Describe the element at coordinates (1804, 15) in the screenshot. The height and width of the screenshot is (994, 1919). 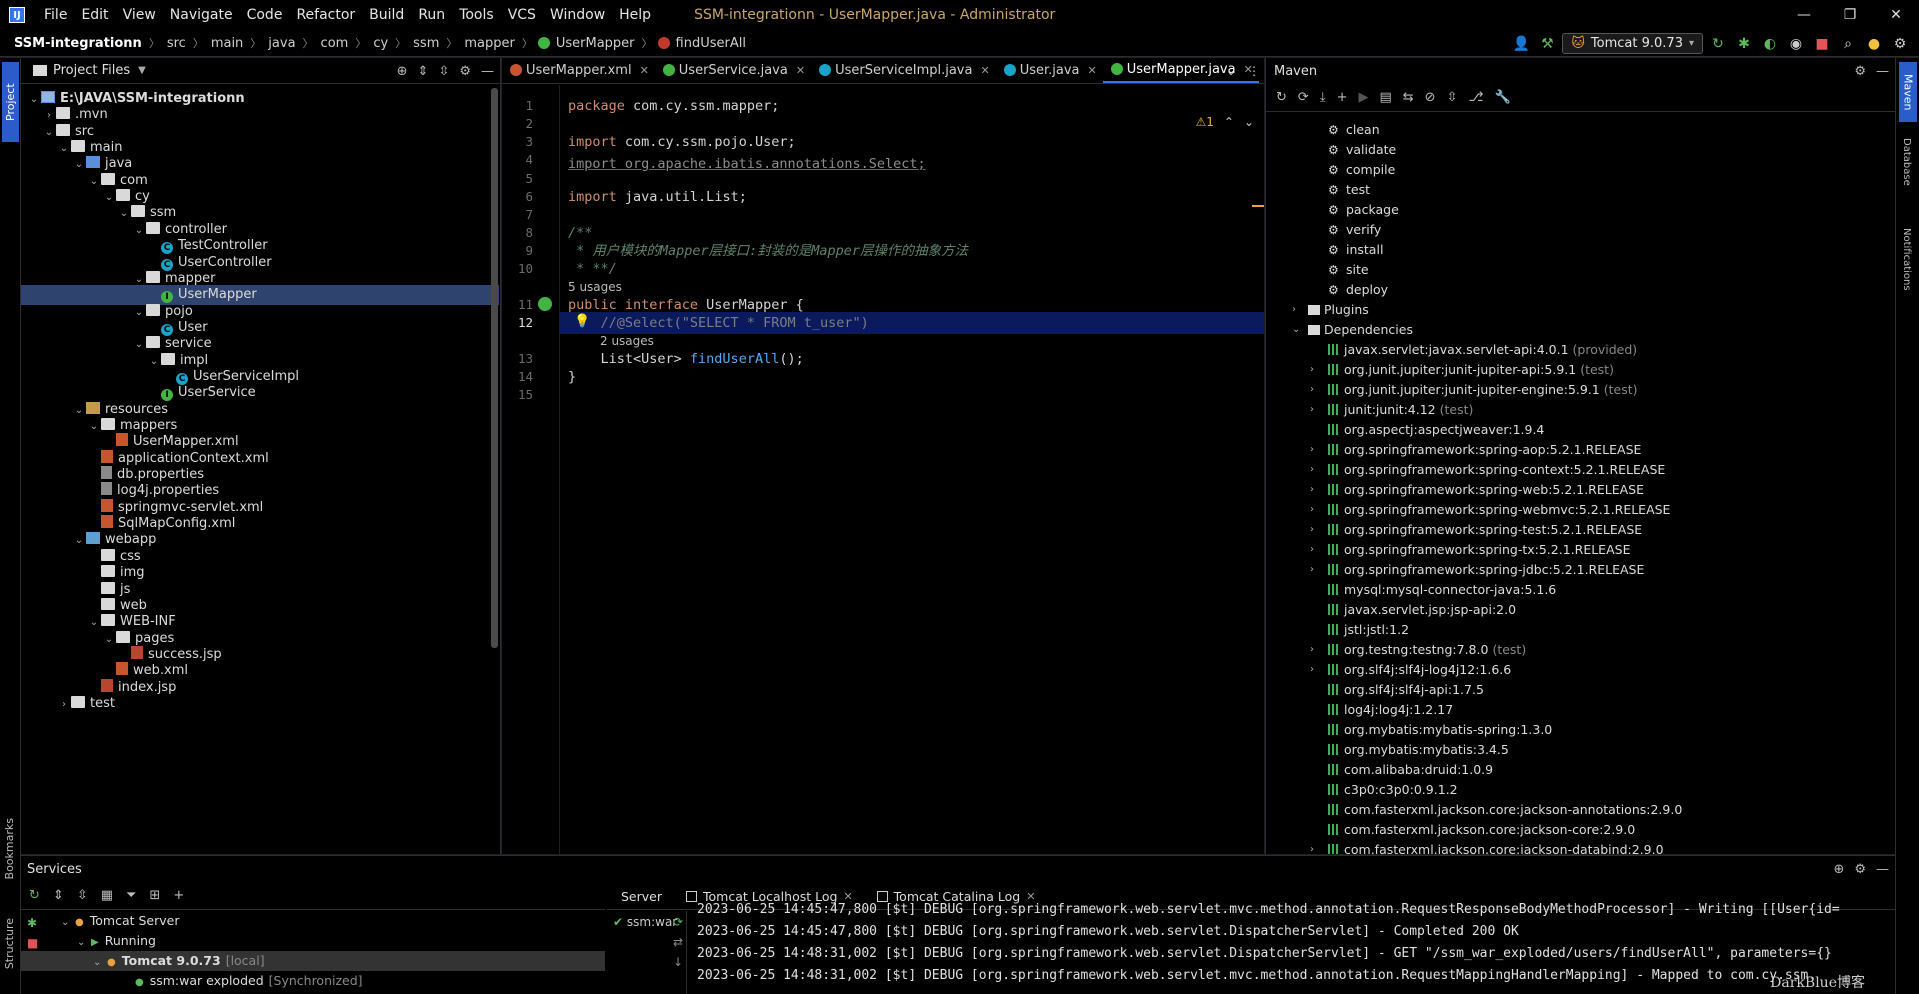
I see `minimize-button: —` at that location.